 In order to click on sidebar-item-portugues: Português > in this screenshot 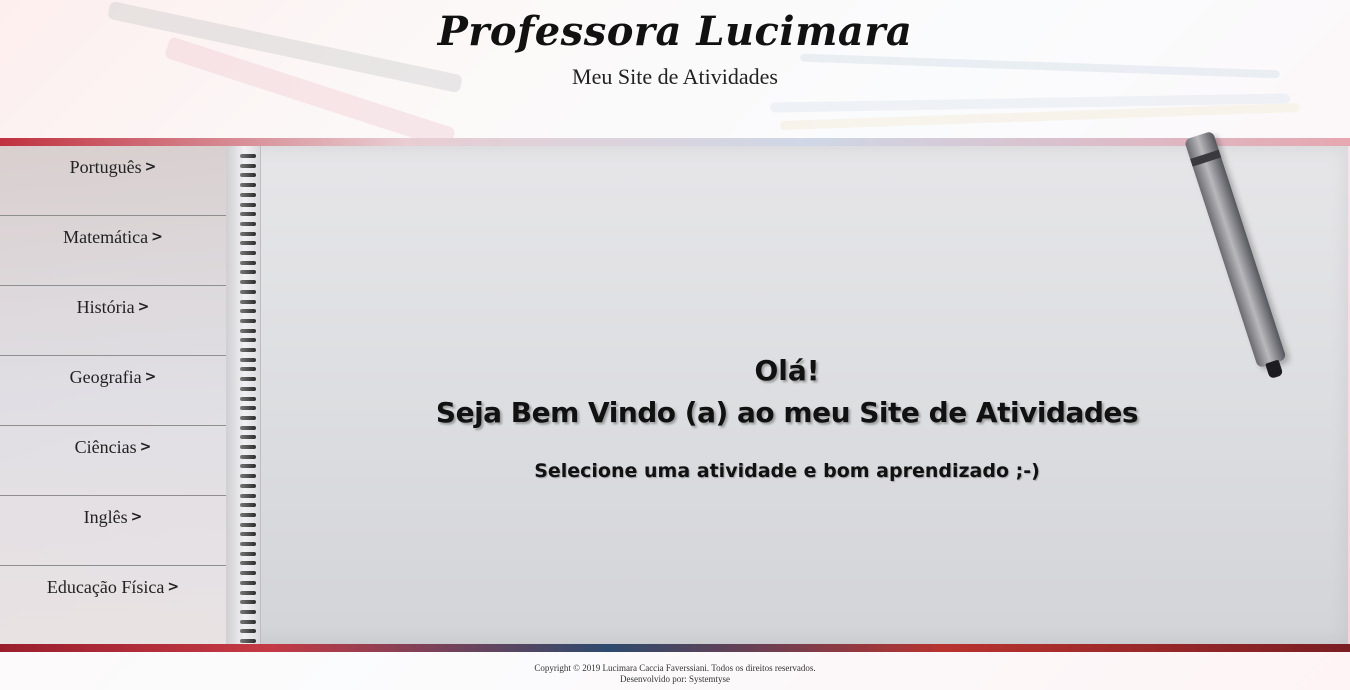, I will do `click(113, 181)`.